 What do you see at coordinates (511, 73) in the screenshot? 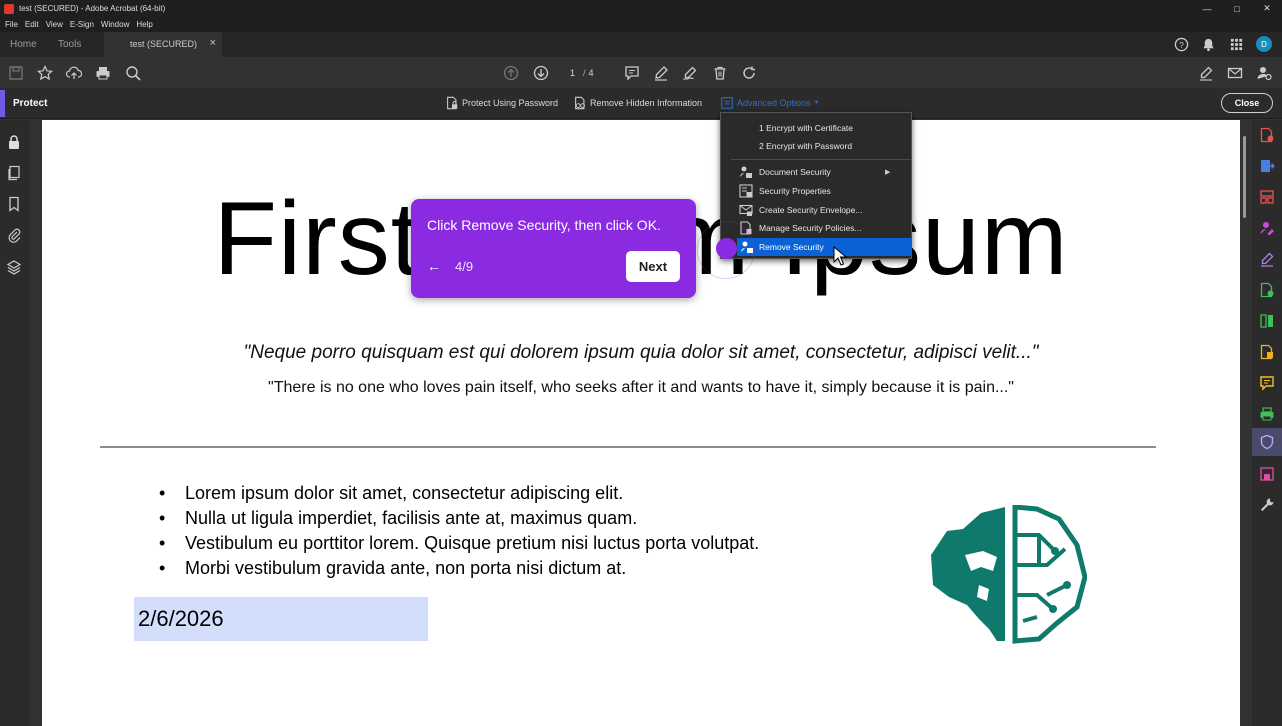
I see `previous-page-icon` at bounding box center [511, 73].